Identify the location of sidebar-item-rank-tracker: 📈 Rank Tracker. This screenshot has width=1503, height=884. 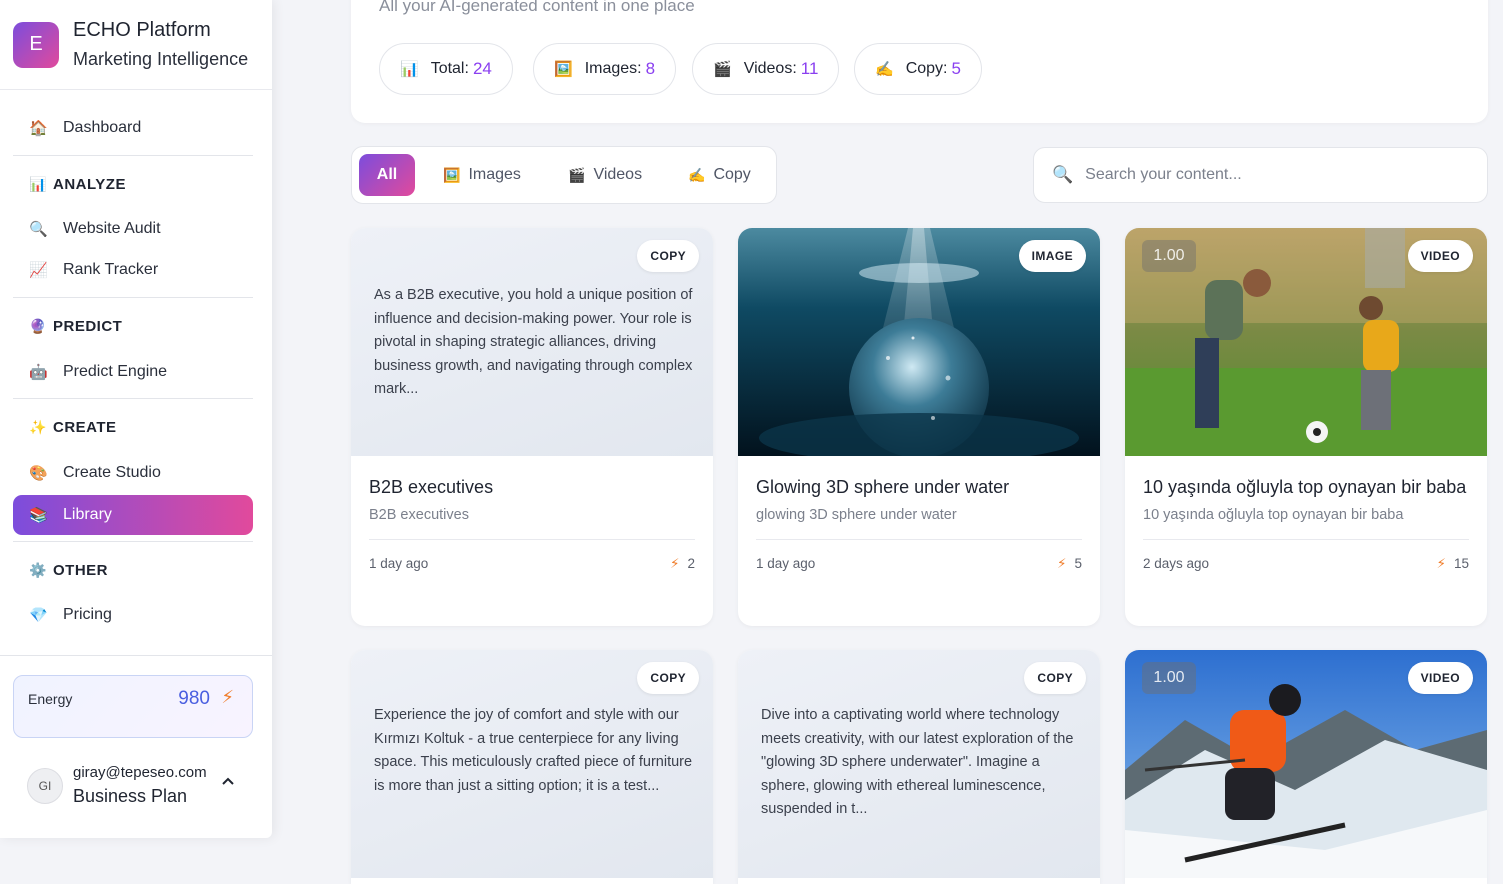
(133, 270).